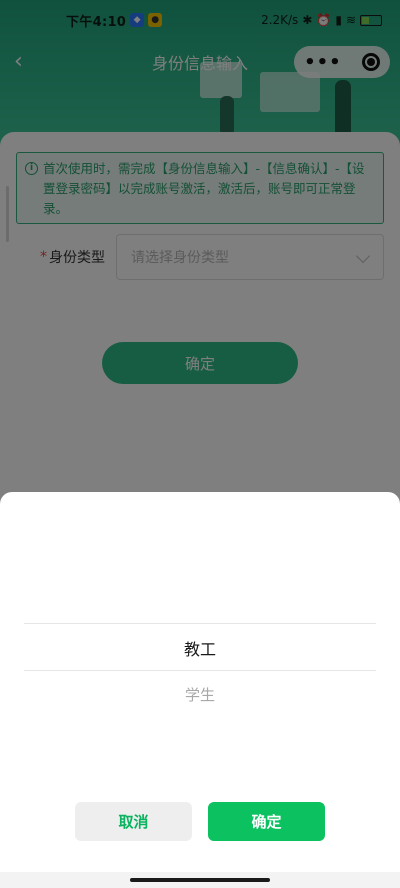 The height and width of the screenshot is (888, 400). Describe the element at coordinates (266, 821) in the screenshot. I see `confirm-button: 确定` at that location.